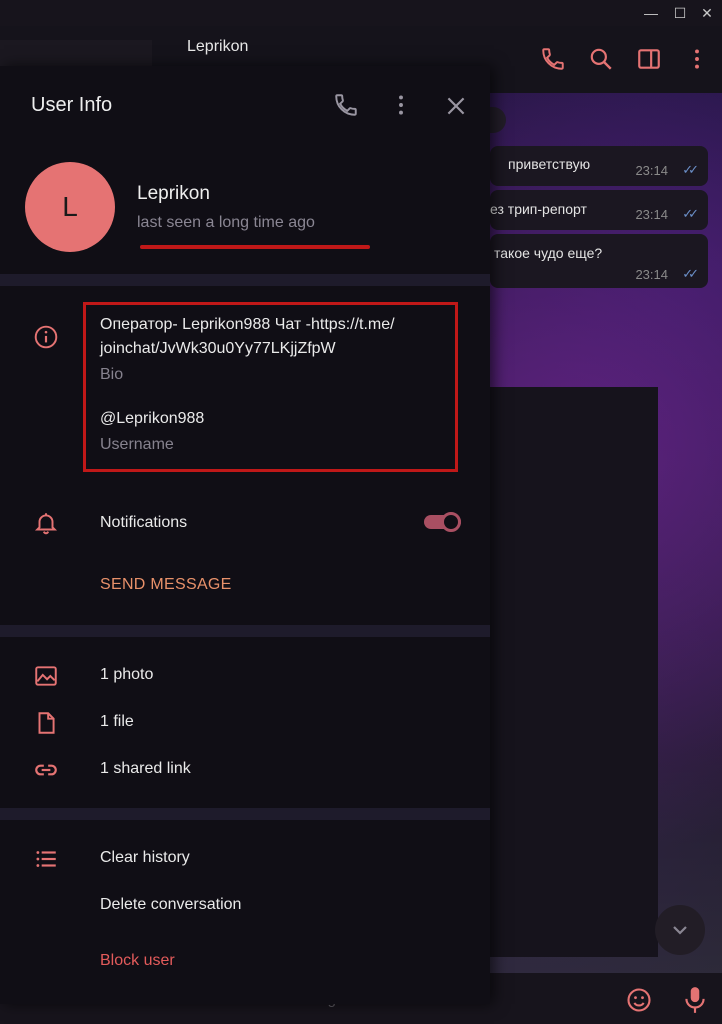  What do you see at coordinates (173, 193) in the screenshot?
I see `user-name: Leprikon` at bounding box center [173, 193].